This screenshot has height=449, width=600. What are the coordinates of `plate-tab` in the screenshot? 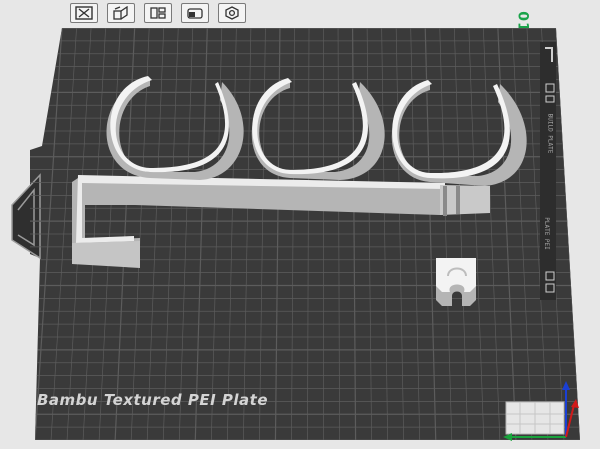 It's located at (26, 216).